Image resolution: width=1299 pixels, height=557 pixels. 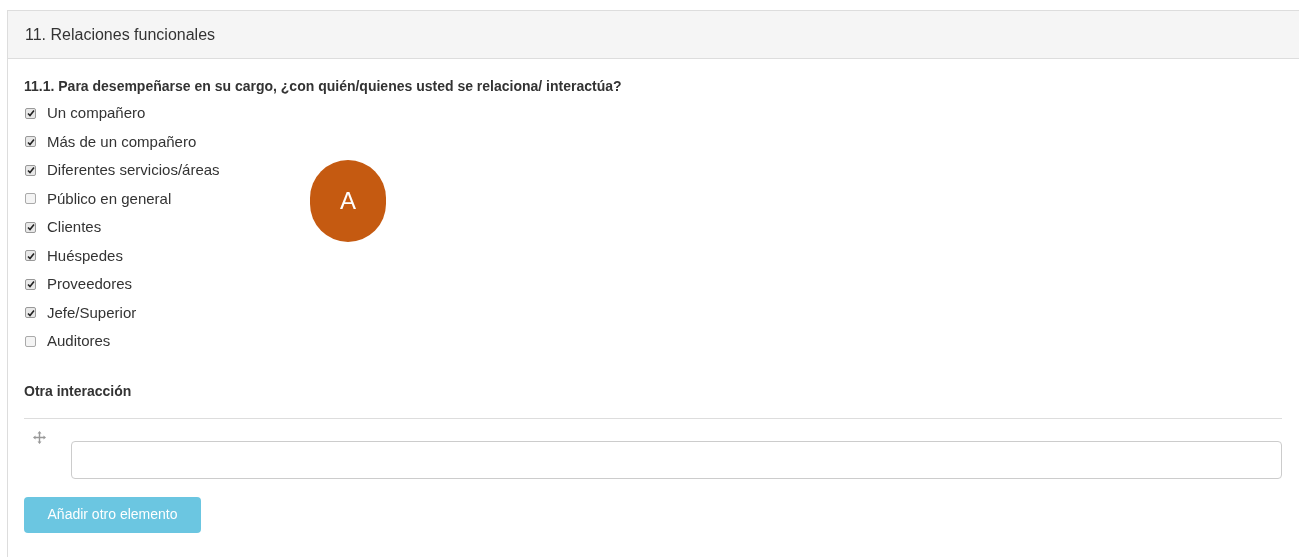 What do you see at coordinates (78, 391) in the screenshot?
I see `field-label: Otra interacción` at bounding box center [78, 391].